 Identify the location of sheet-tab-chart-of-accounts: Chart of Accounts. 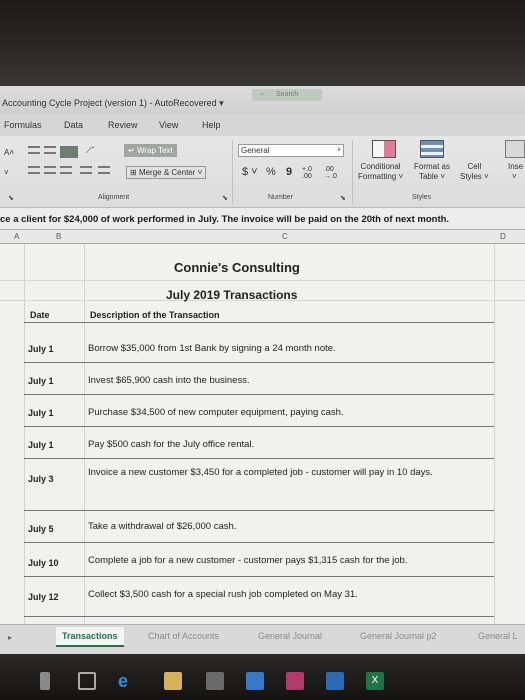
(183, 636).